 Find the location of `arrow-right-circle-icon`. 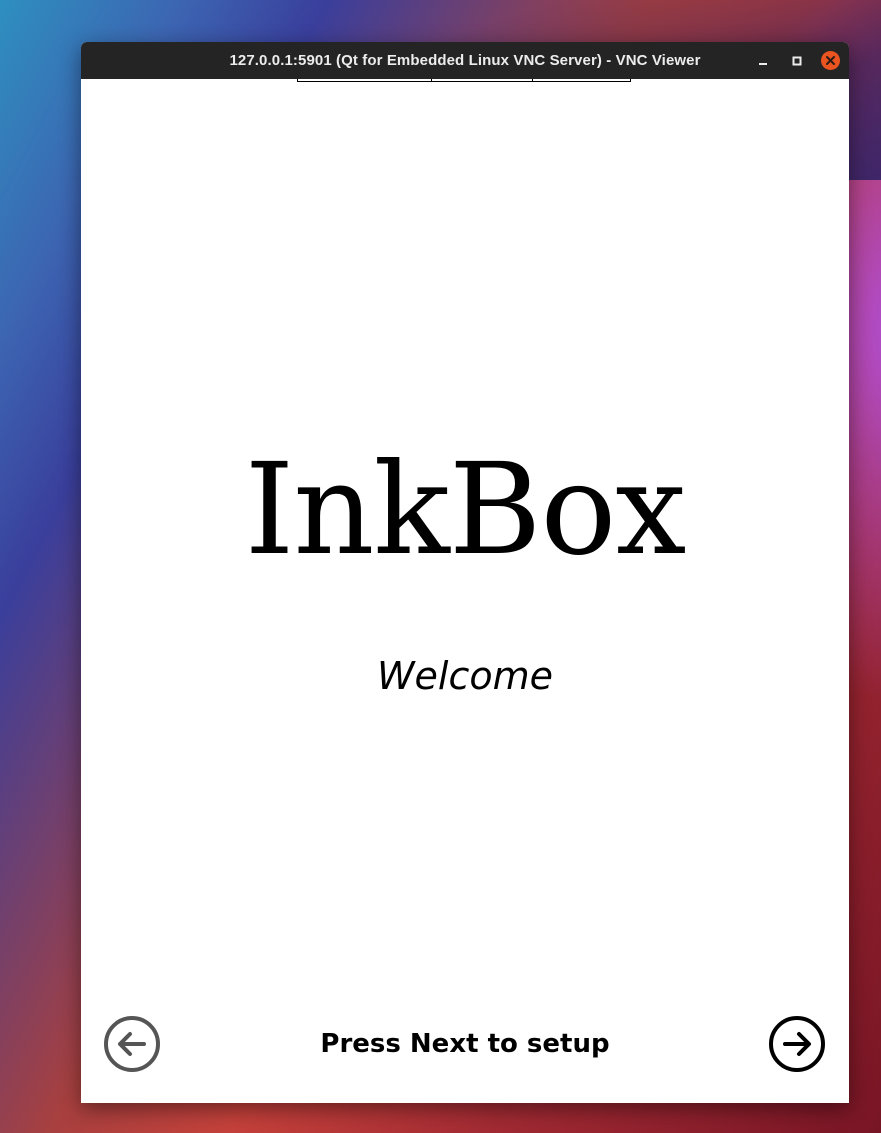

arrow-right-circle-icon is located at coordinates (797, 1044).